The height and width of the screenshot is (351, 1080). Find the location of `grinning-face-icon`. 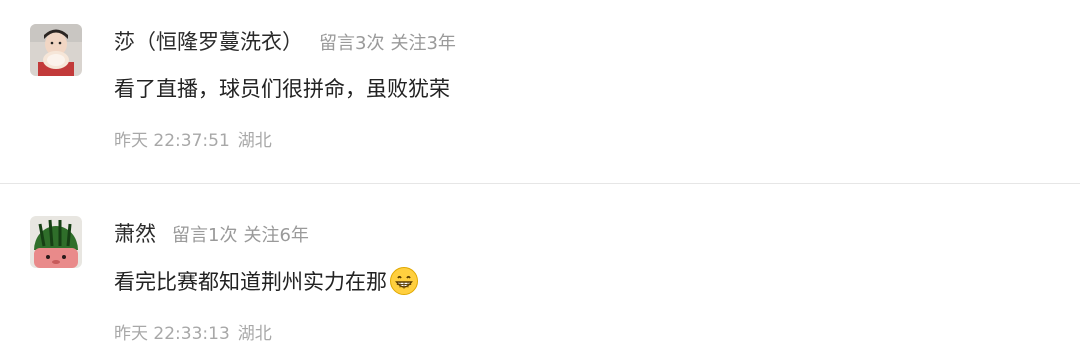

grinning-face-icon is located at coordinates (404, 281).